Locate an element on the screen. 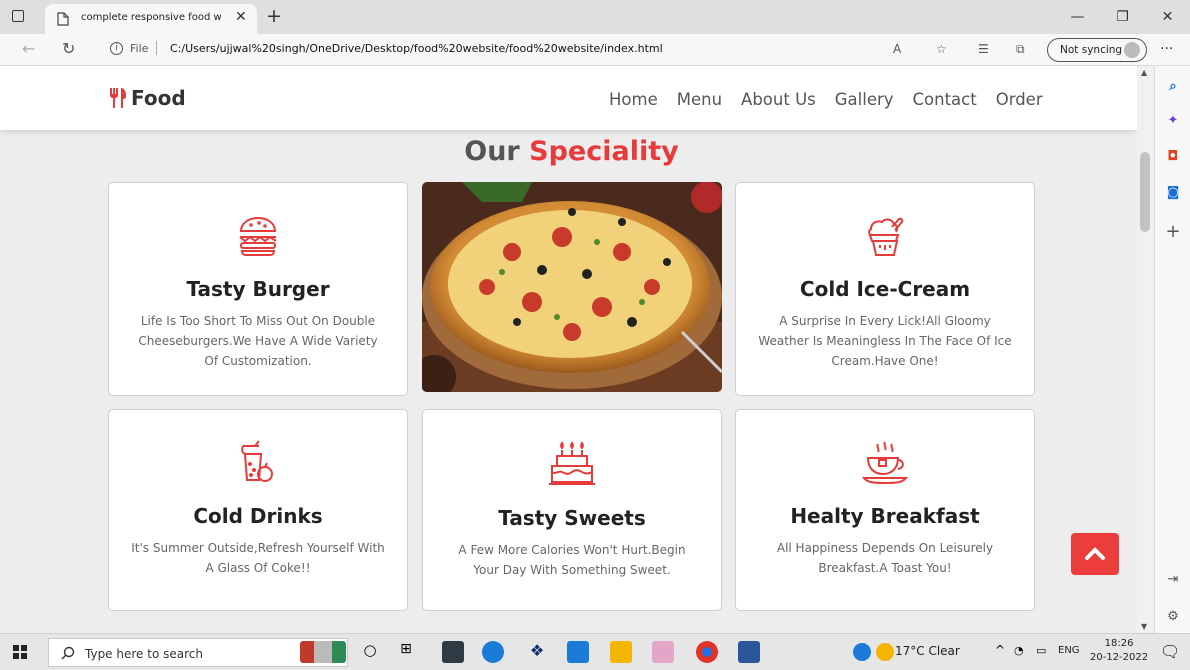 This screenshot has height=670, width=1190. favorites-icon: ☰ is located at coordinates (983, 49).